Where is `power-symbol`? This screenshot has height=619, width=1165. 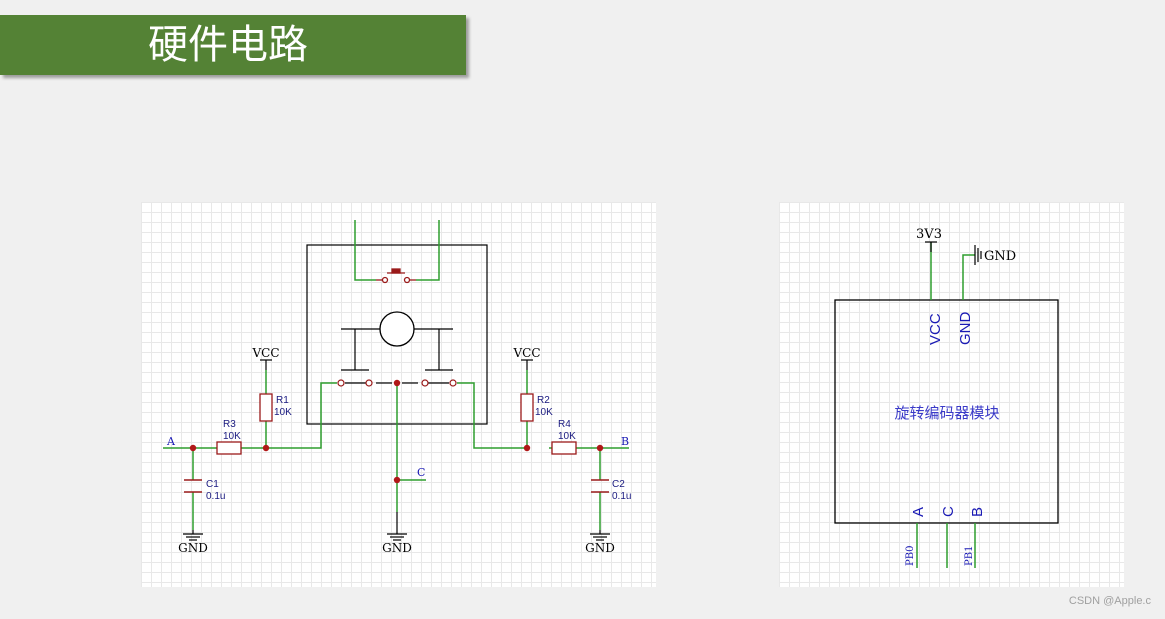
power-symbol is located at coordinates (931, 246).